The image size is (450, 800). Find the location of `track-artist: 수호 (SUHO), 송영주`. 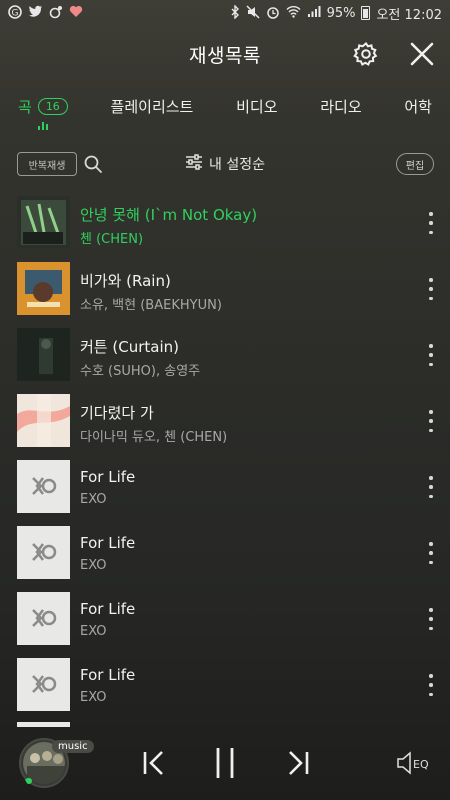

track-artist: 수호 (SUHO), 송영주 is located at coordinates (140, 371).